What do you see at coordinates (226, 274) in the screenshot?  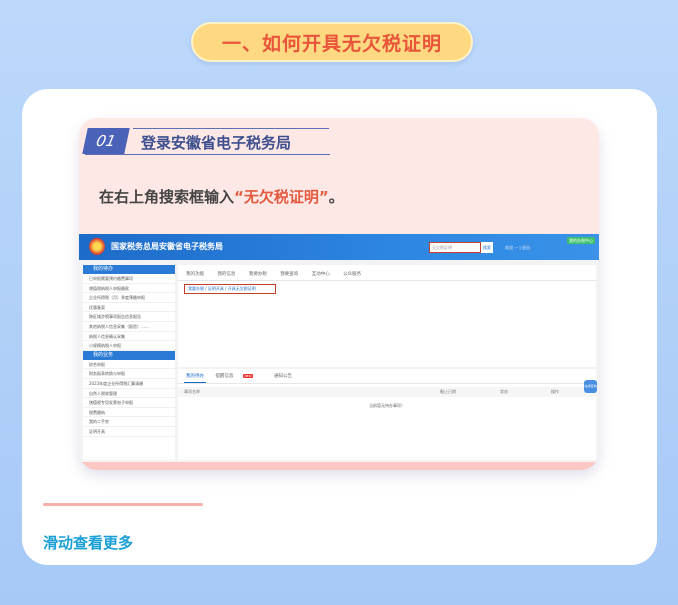 I see `tab-my-info: 我的信息` at bounding box center [226, 274].